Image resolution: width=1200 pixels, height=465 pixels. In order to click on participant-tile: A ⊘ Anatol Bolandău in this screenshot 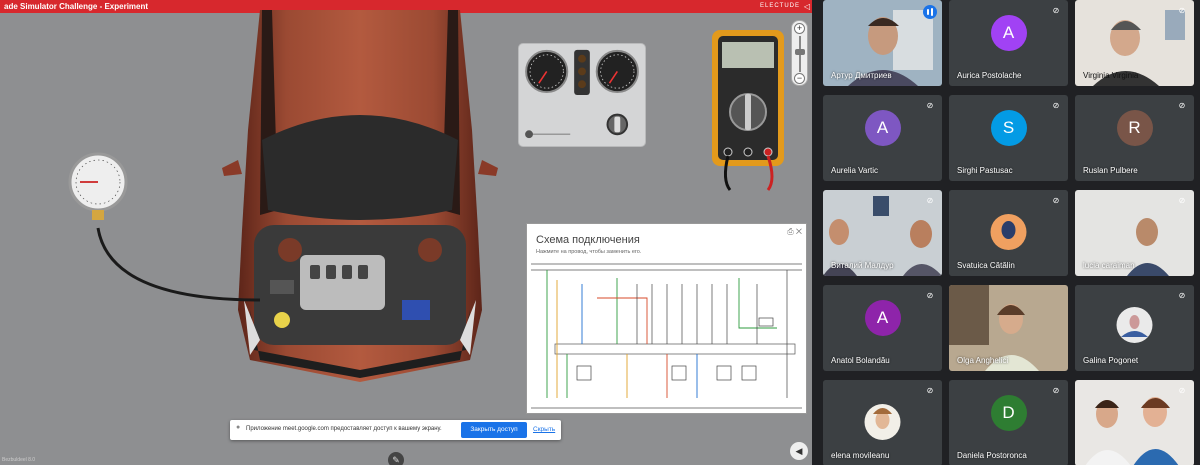, I will do `click(882, 328)`.